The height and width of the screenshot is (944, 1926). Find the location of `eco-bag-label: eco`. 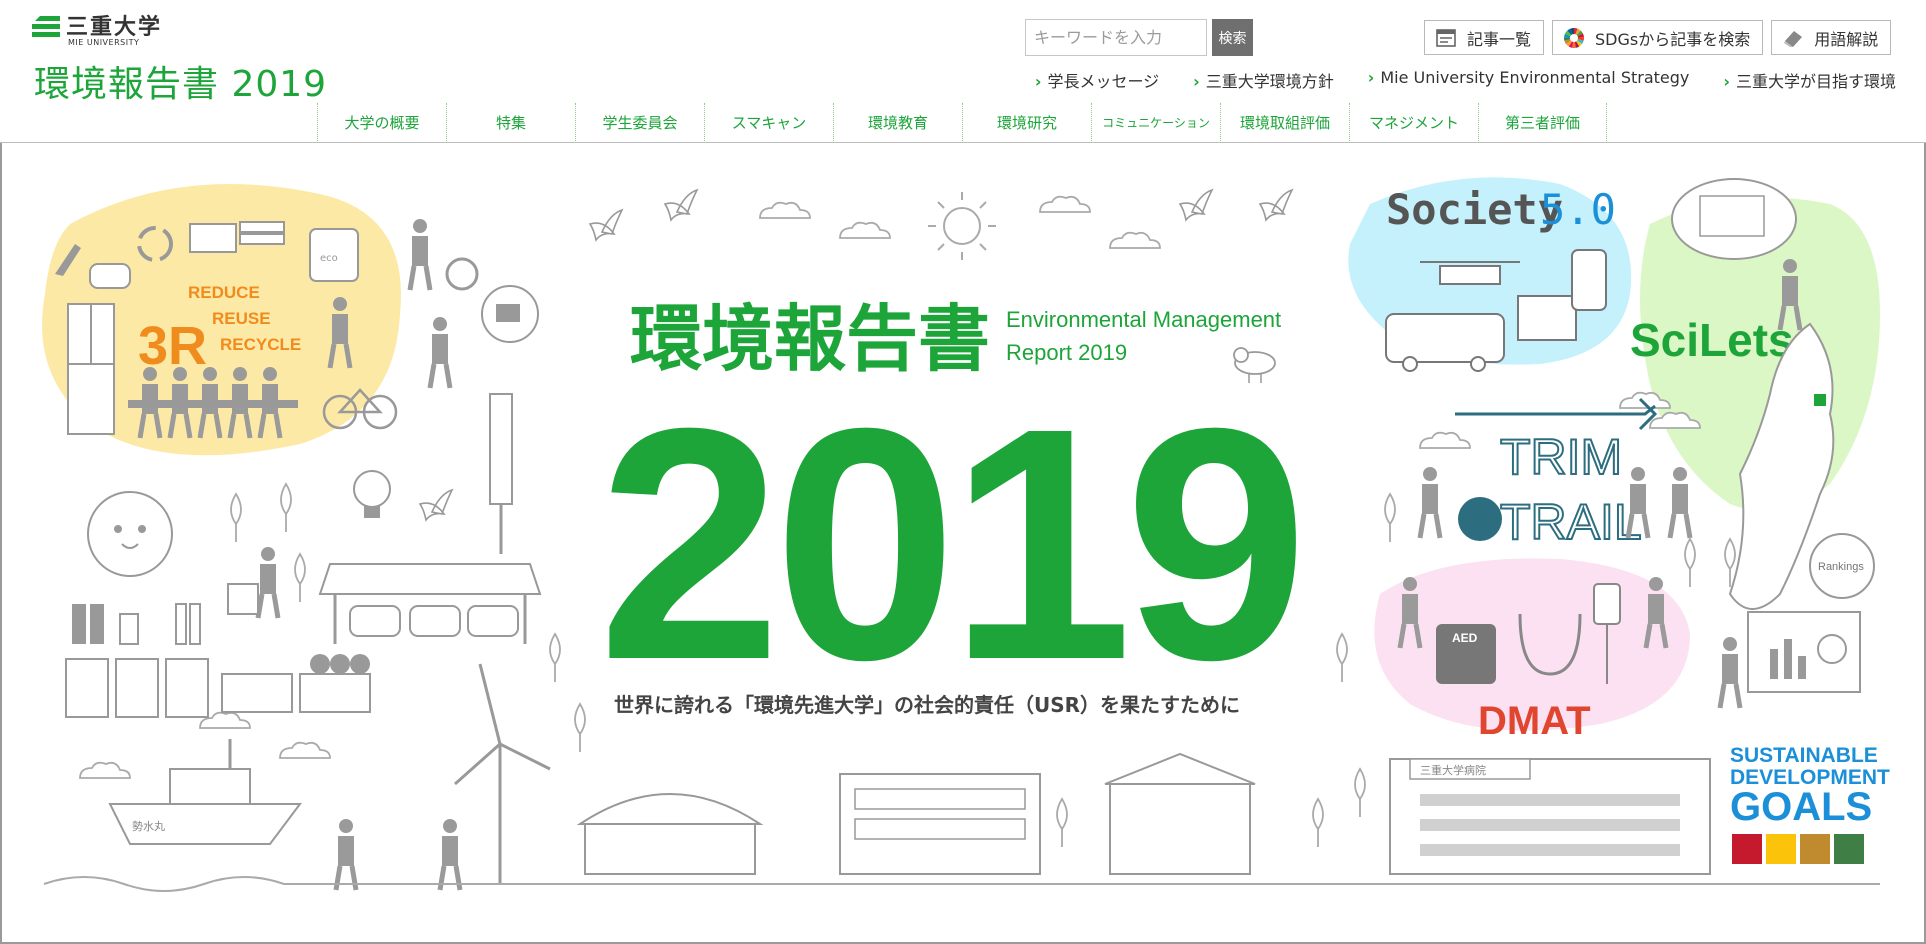

eco-bag-label: eco is located at coordinates (329, 258).